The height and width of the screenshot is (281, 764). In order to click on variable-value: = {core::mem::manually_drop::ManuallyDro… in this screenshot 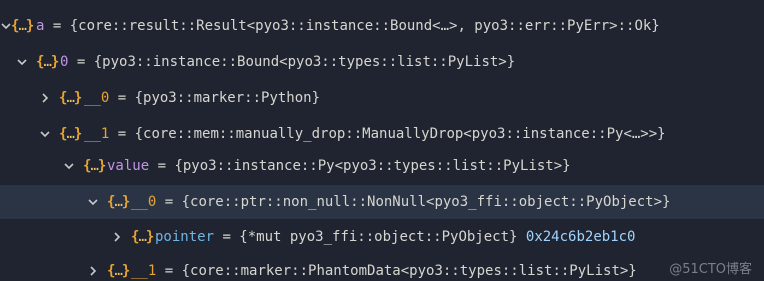, I will do `click(387, 134)`.